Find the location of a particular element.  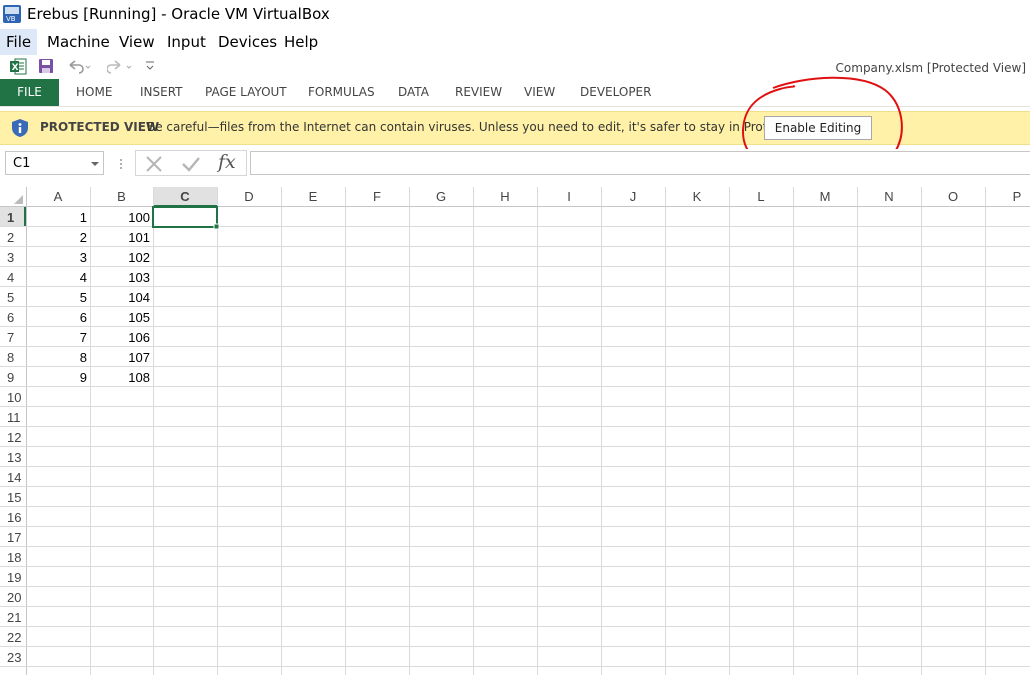

row-header-20: 20 is located at coordinates (14, 597).